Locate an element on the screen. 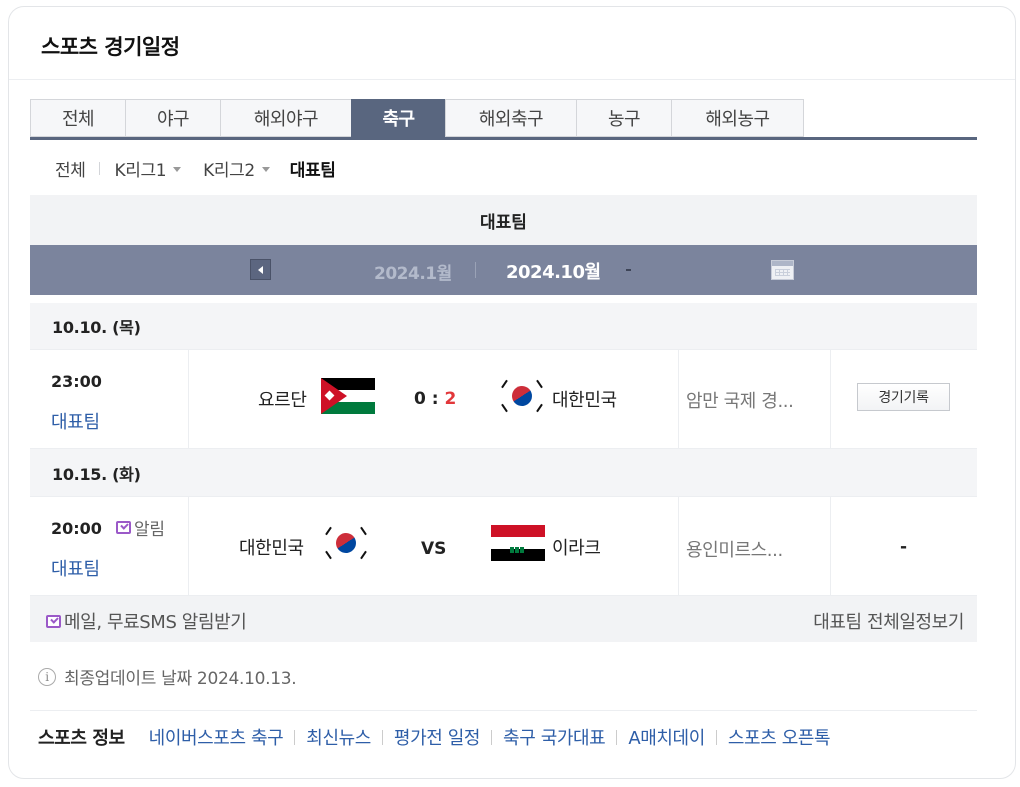  sport-tabs: 전체 야구 해외야구 축구 해외축구 농구 해외농구 is located at coordinates (417, 118).